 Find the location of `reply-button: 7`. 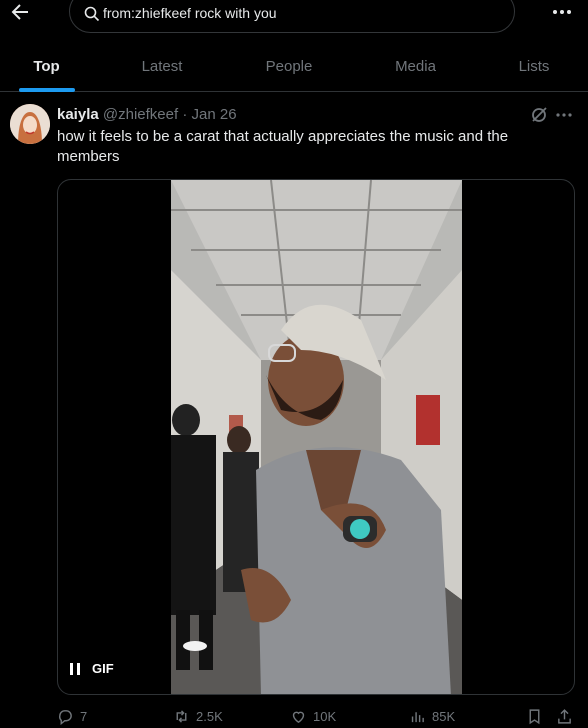

reply-button: 7 is located at coordinates (72, 716).